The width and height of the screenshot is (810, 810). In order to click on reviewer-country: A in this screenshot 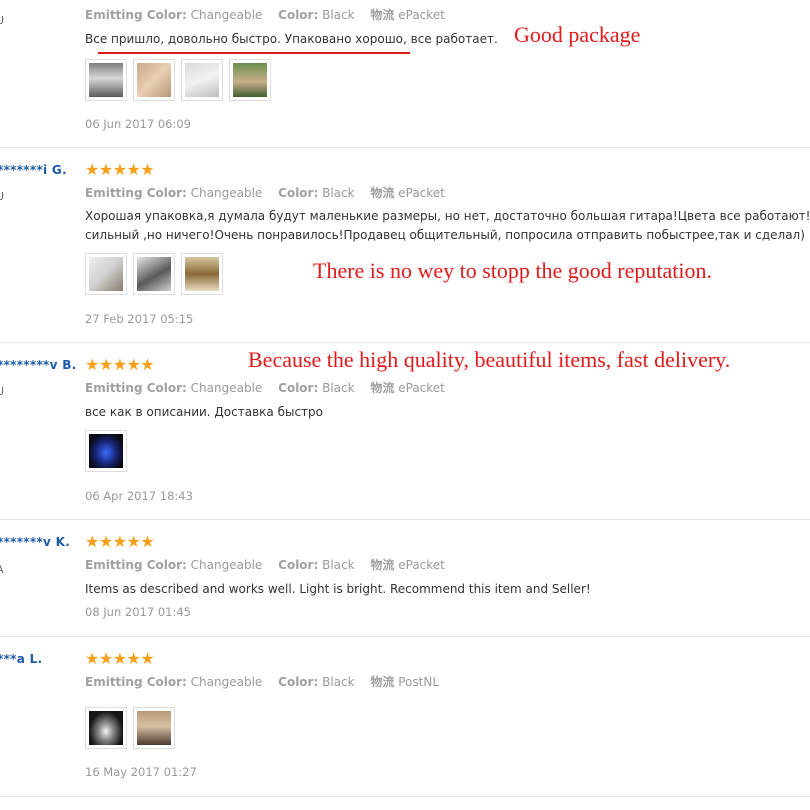, I will do `click(2, 569)`.